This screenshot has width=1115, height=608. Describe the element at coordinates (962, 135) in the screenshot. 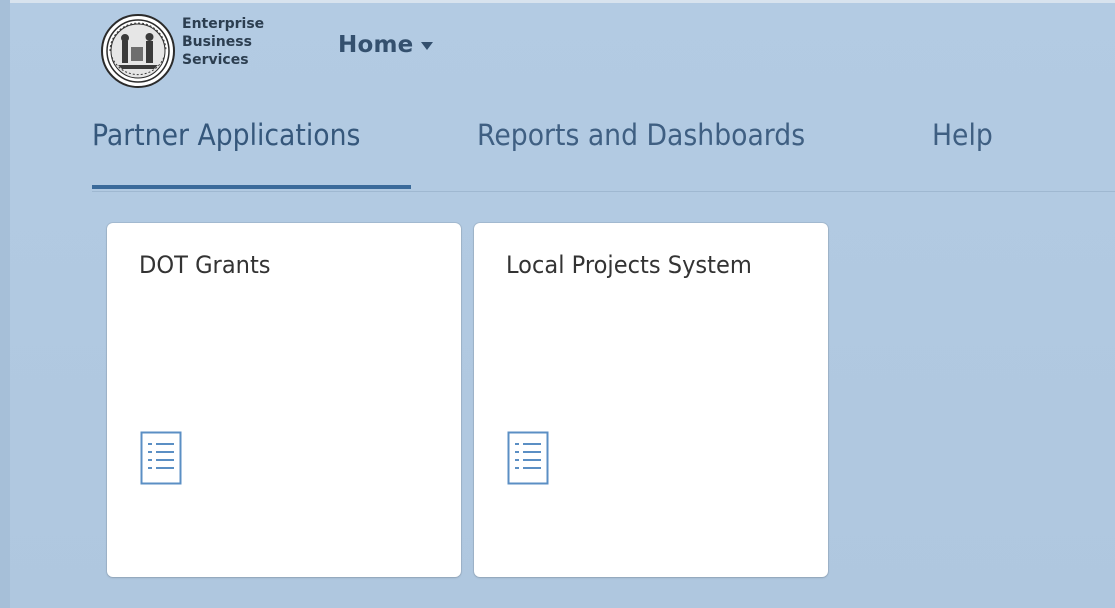

I see `tab-help: Help` at that location.